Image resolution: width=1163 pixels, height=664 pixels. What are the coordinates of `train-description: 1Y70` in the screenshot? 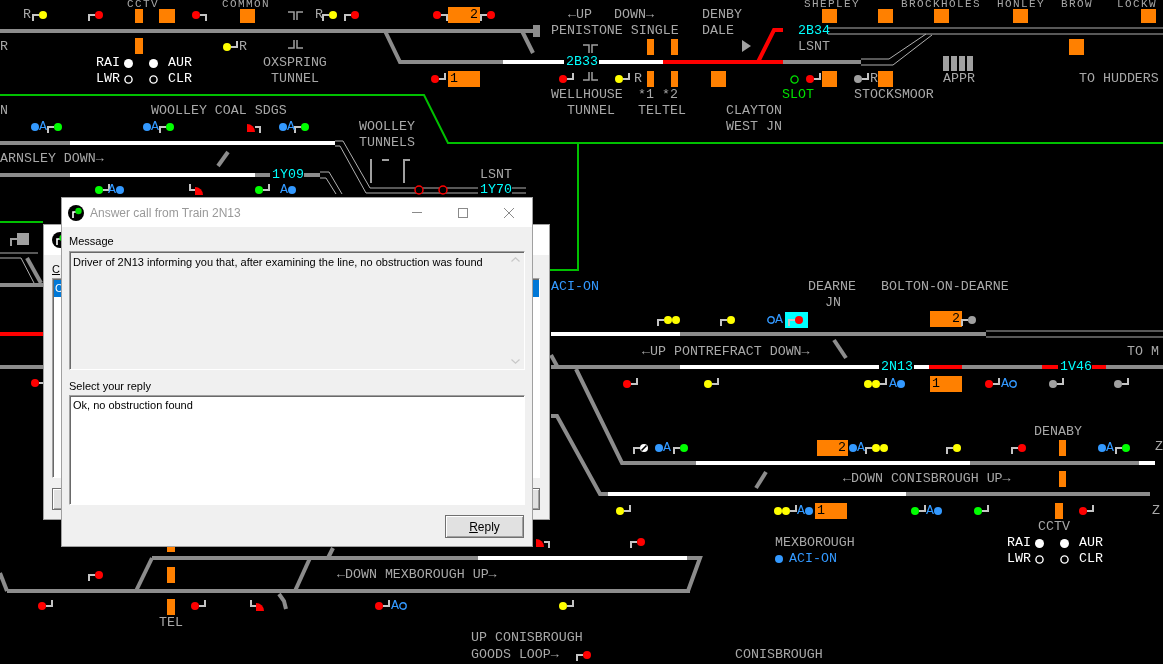 It's located at (496, 190).